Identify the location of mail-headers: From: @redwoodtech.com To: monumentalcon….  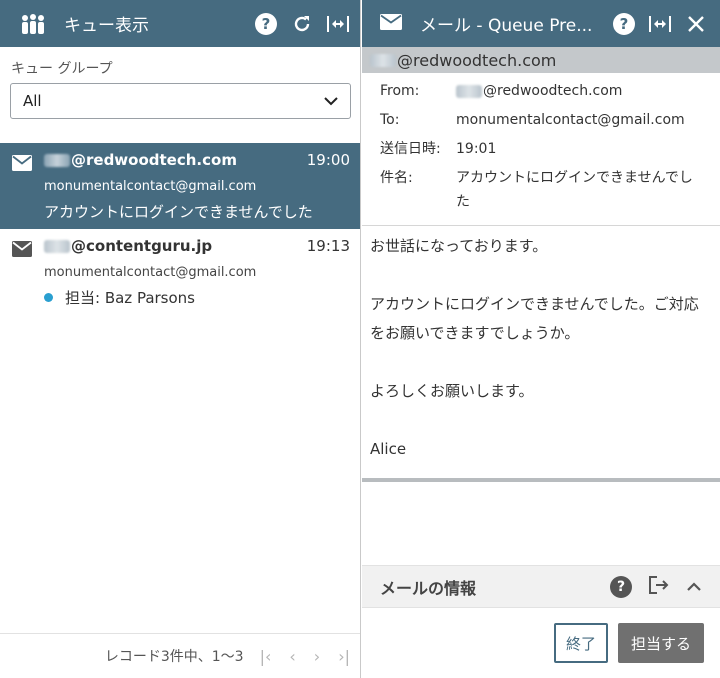
(541, 149).